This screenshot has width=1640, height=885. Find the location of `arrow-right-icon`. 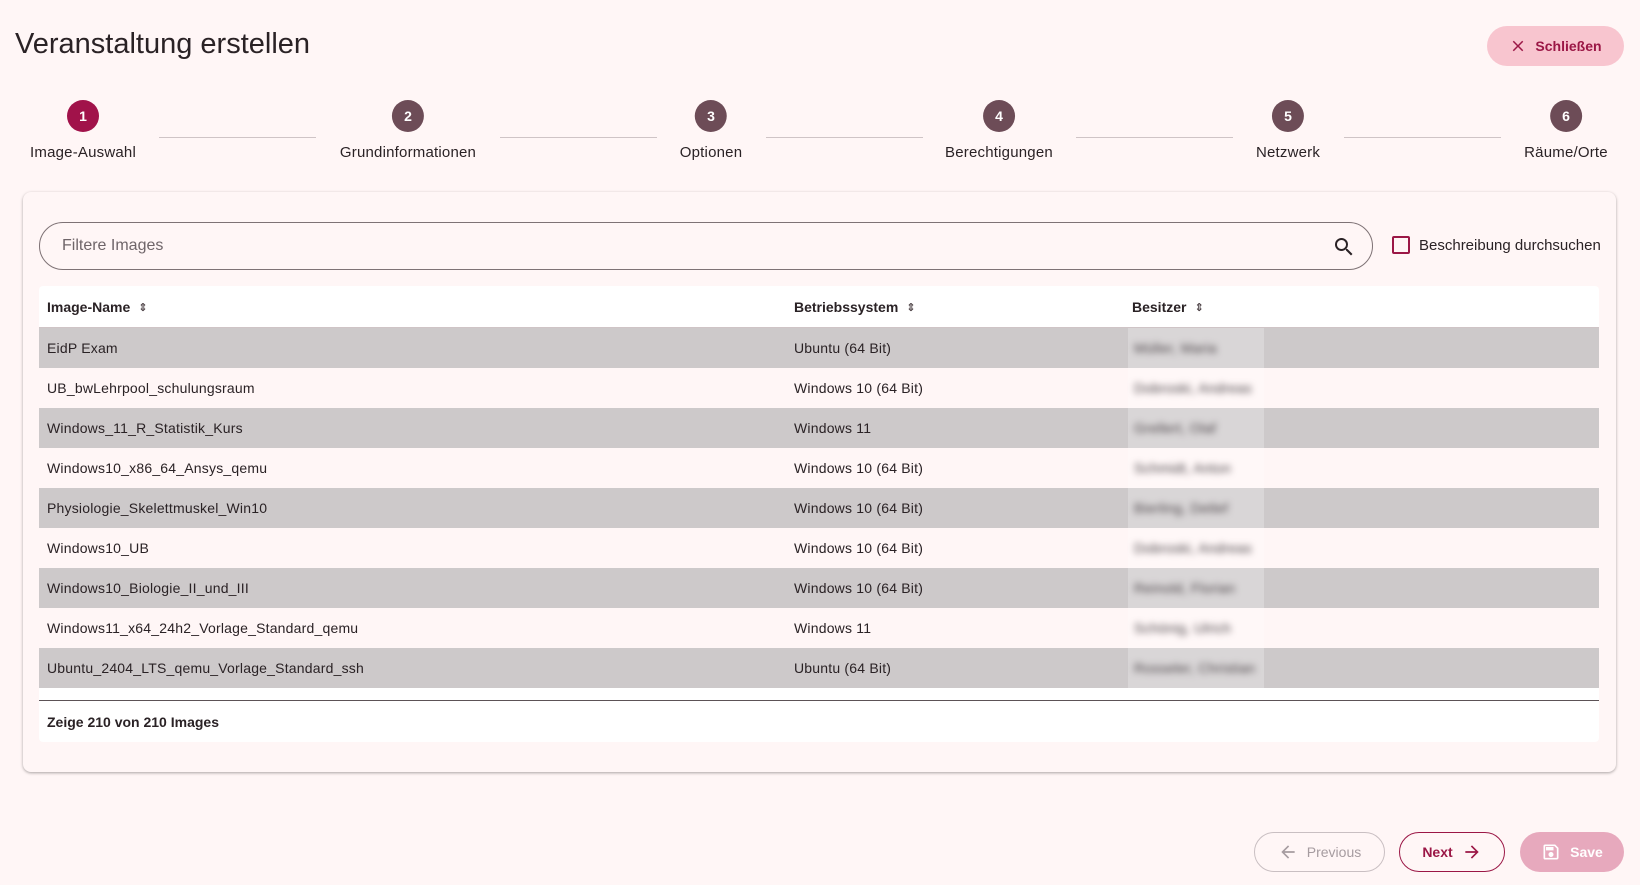

arrow-right-icon is located at coordinates (1472, 852).